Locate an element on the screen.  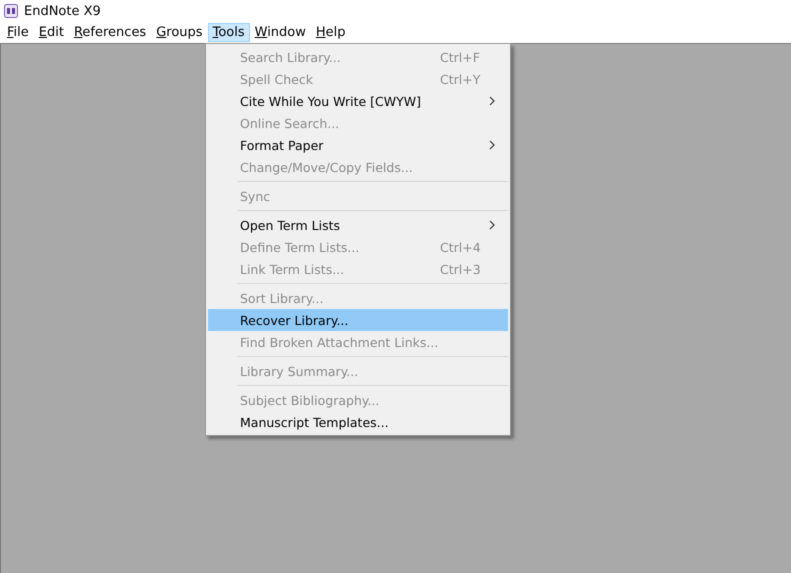
menu-item: Groups is located at coordinates (179, 32).